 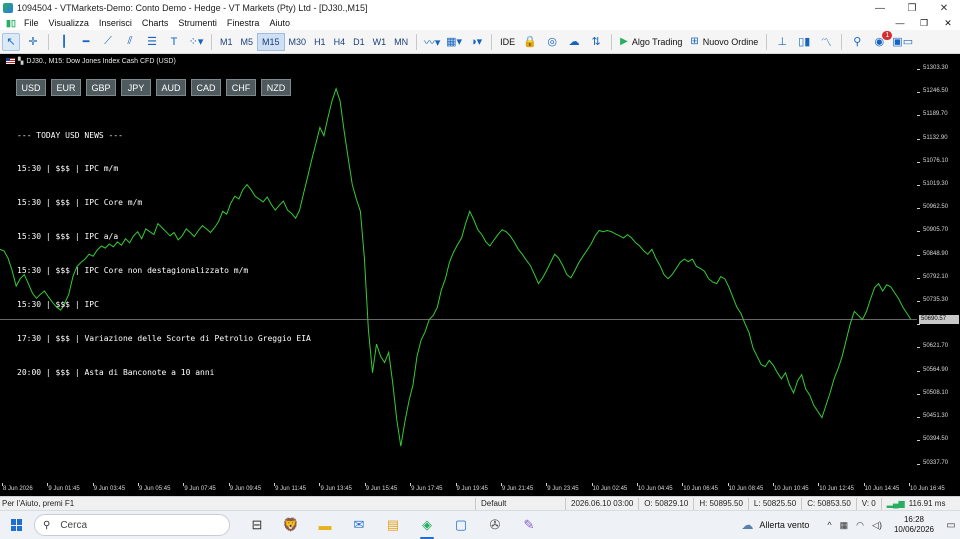 What do you see at coordinates (936, 67) in the screenshot?
I see `price-tick-label: 51303.30` at bounding box center [936, 67].